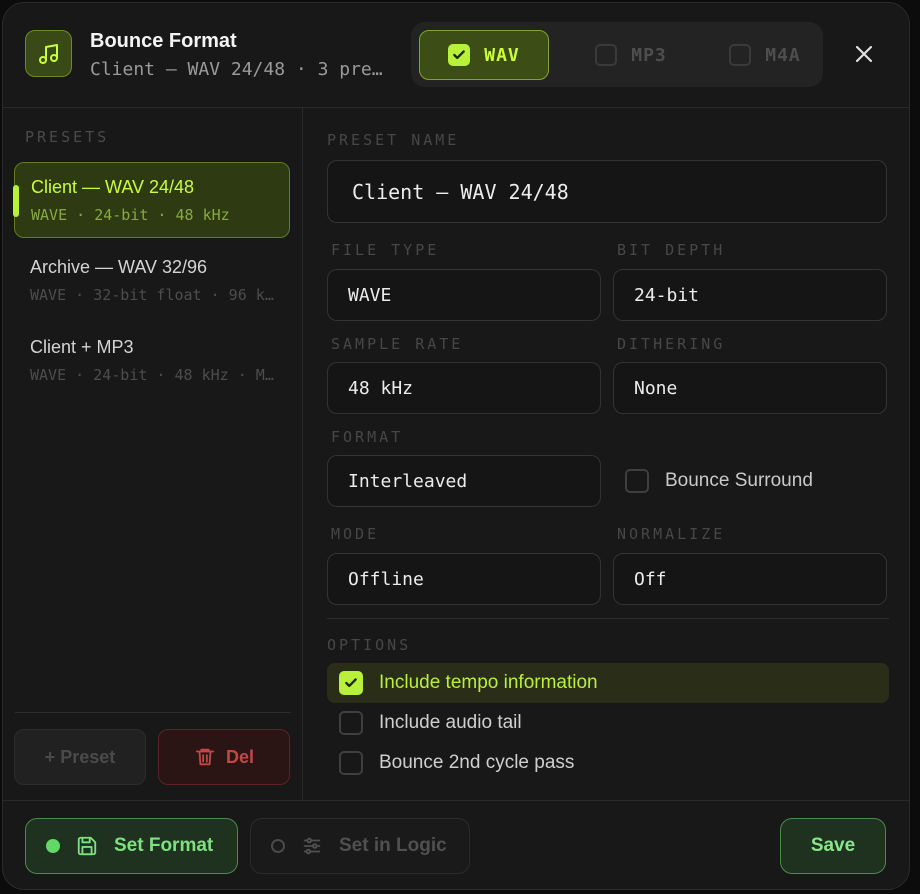 The height and width of the screenshot is (894, 920). Describe the element at coordinates (397, 344) in the screenshot. I see `sample-rate-label: SAMPLE RATE` at that location.